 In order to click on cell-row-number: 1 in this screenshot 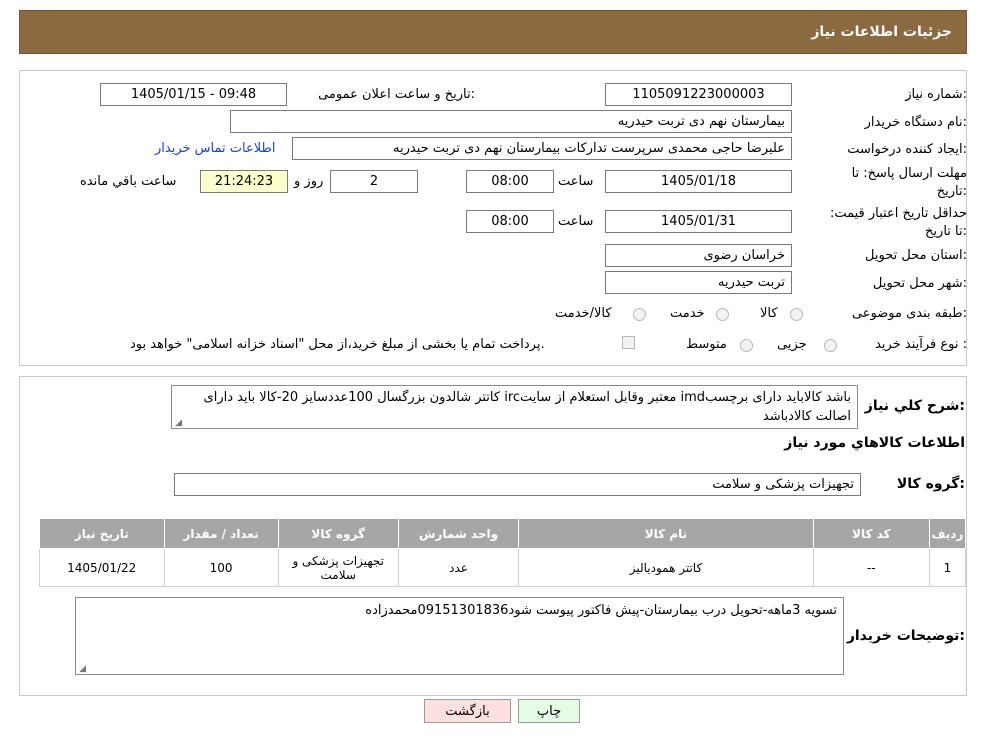, I will do `click(947, 567)`.